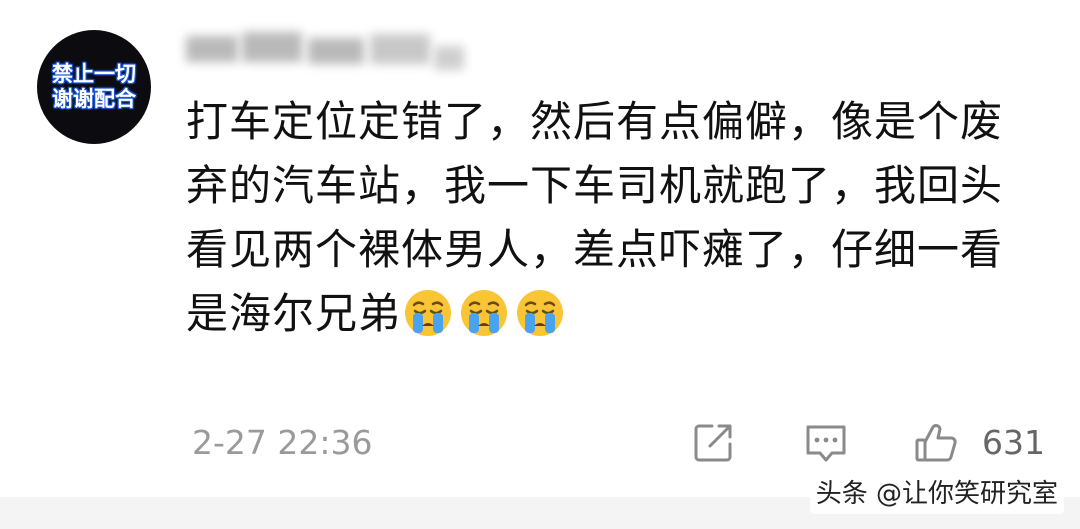  I want to click on like-count: 631, so click(1013, 442).